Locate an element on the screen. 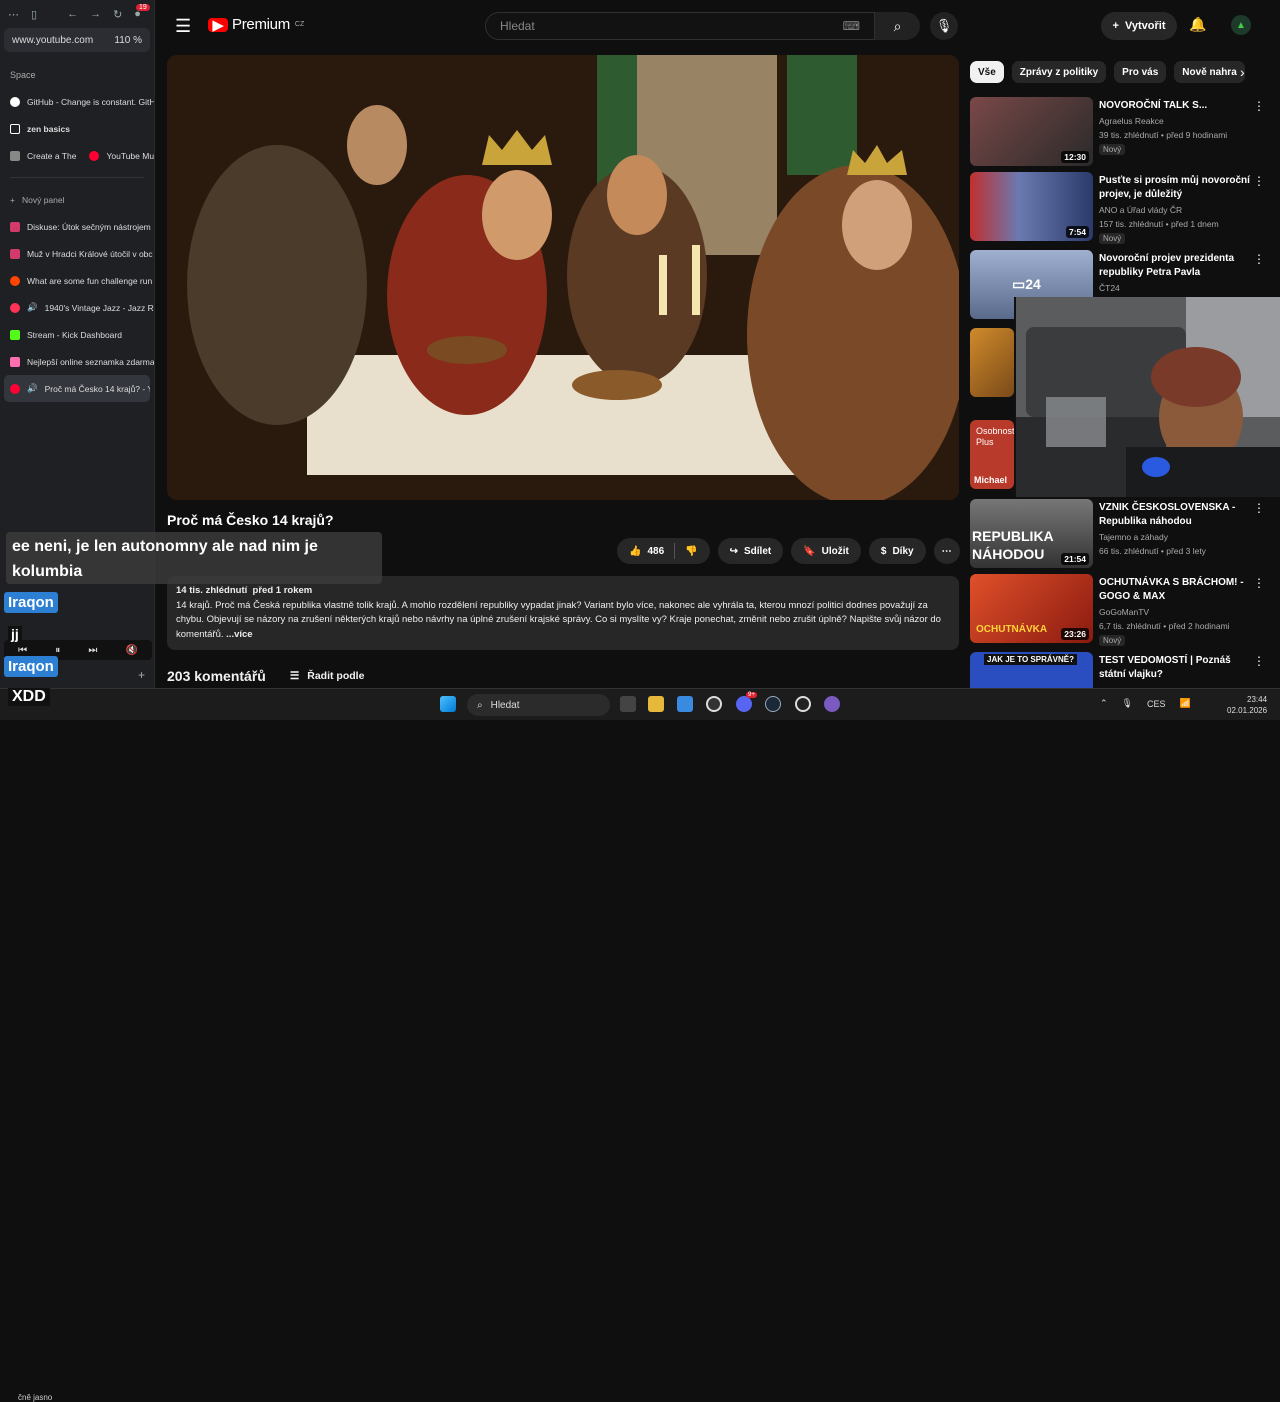 The width and height of the screenshot is (1280, 1402). rec-title: OCHUTNÁVKA S BRÁCHOM! - GOGO & MAX is located at coordinates (1171, 589).